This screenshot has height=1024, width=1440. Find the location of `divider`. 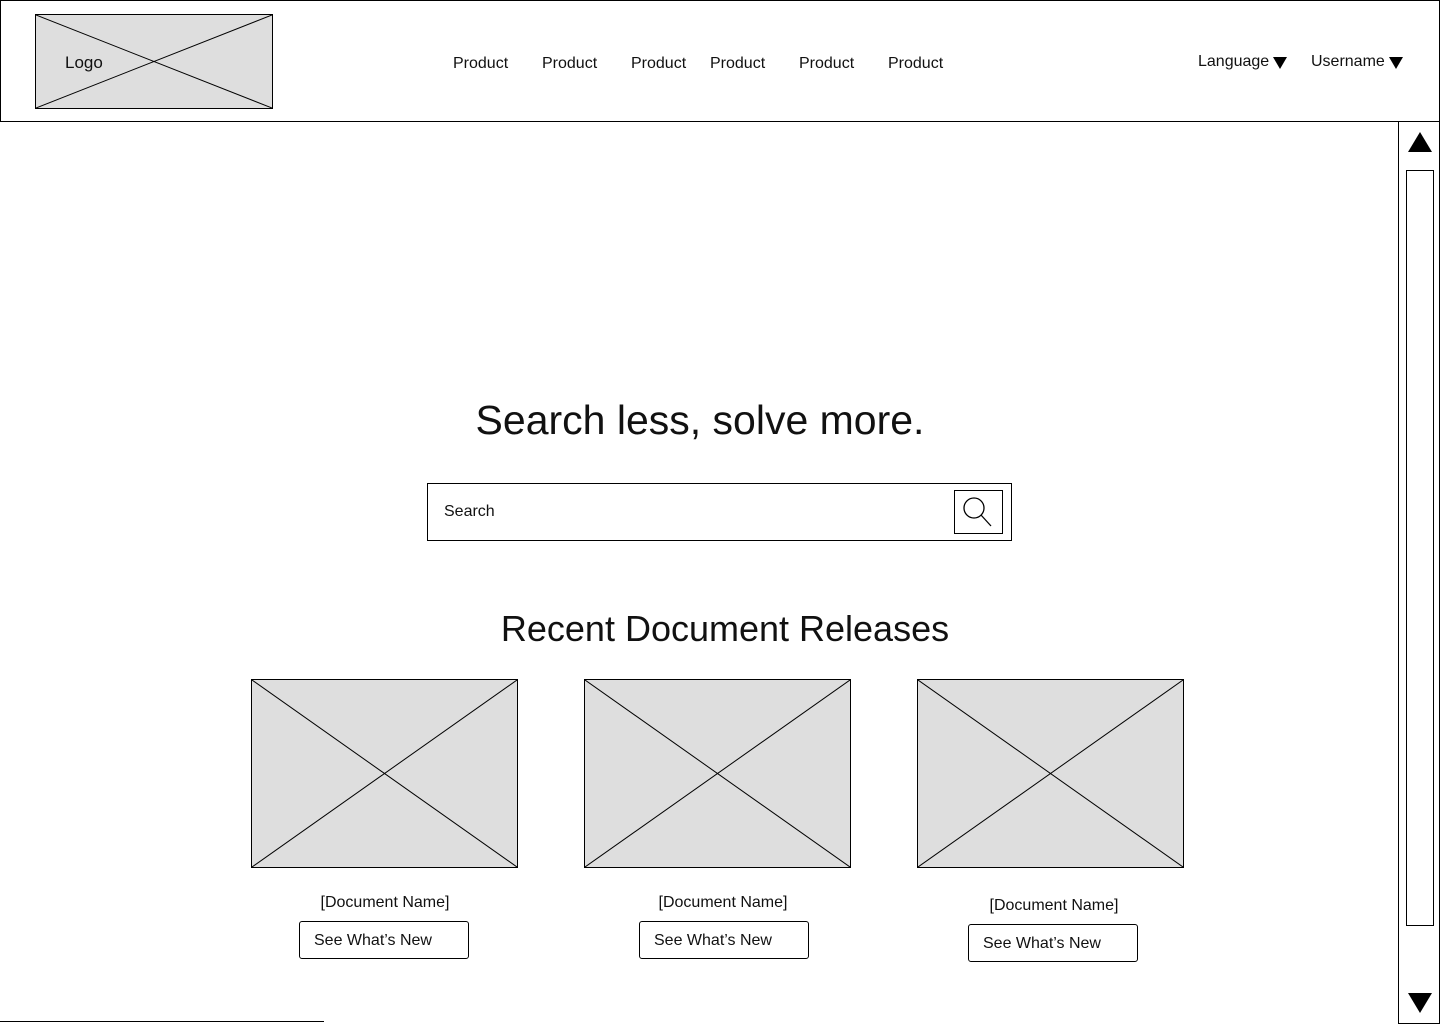

divider is located at coordinates (162, 1021).